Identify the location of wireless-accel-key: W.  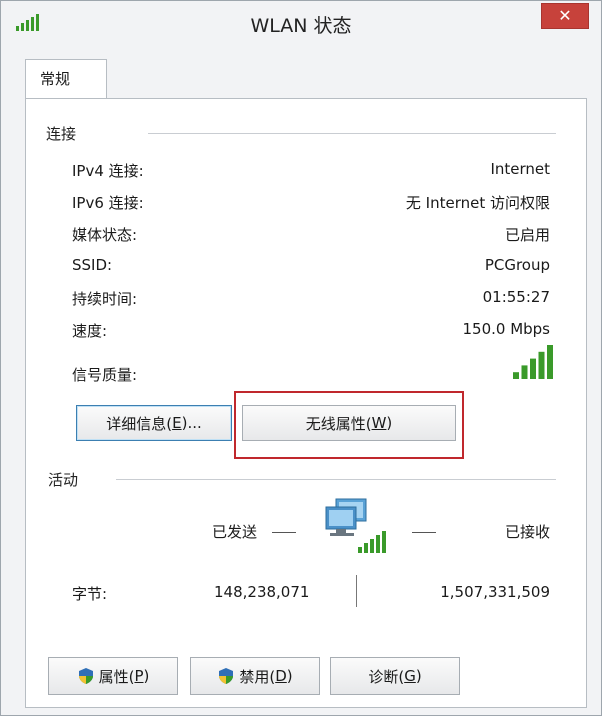
(379, 423).